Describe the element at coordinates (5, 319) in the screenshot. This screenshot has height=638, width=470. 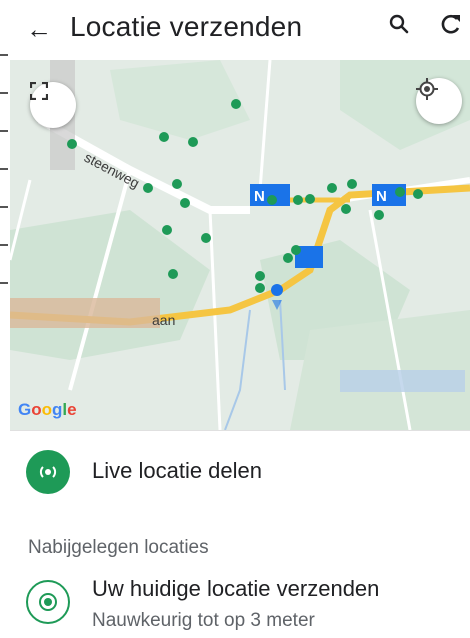
I see `left-edge-strip` at that location.